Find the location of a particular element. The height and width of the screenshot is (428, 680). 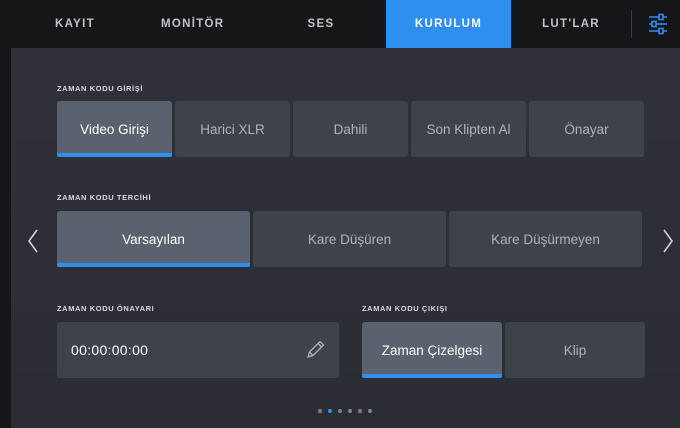

timecode-preset-field: 00:00:00:00 is located at coordinates (198, 350).